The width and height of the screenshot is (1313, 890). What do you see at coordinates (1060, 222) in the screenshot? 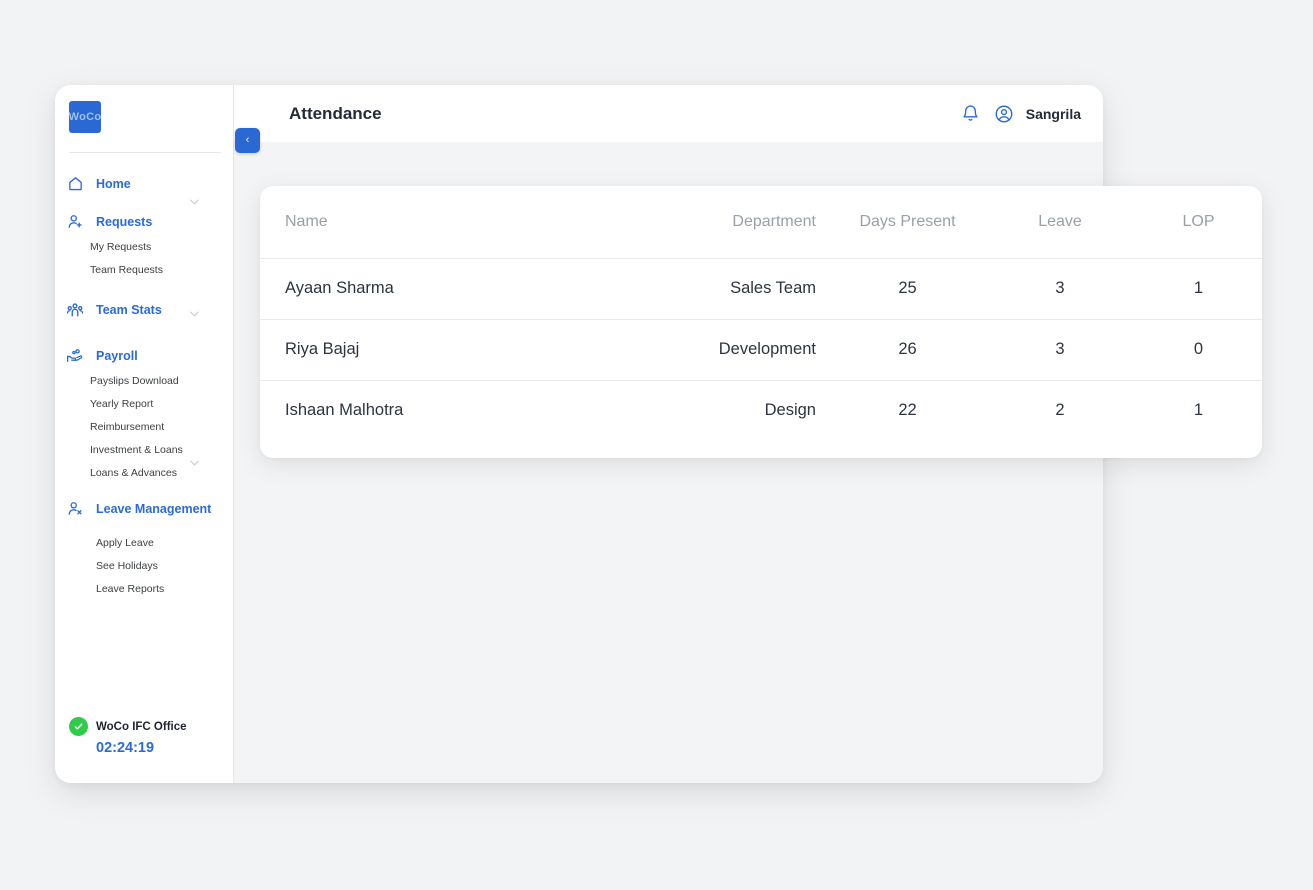
I see `column-header-leave: Leave` at bounding box center [1060, 222].